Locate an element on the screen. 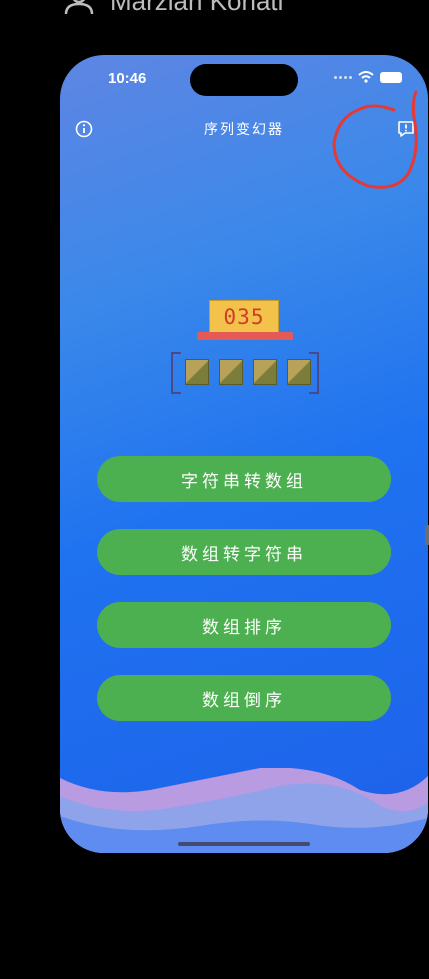  counter-shelf is located at coordinates (245, 336).